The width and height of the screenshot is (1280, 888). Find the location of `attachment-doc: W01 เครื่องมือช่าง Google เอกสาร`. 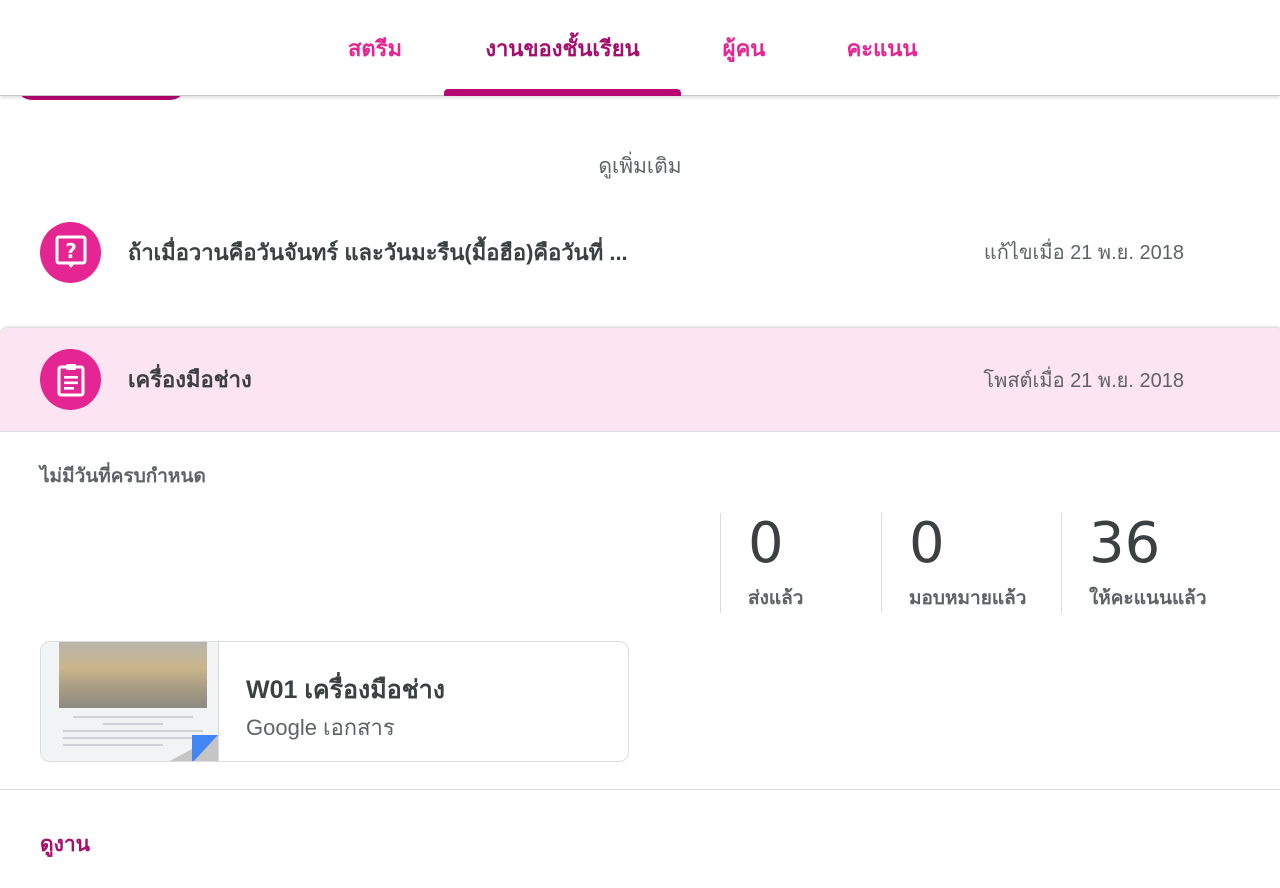

attachment-doc: W01 เครื่องมือช่าง Google เอกสาร is located at coordinates (334, 701).